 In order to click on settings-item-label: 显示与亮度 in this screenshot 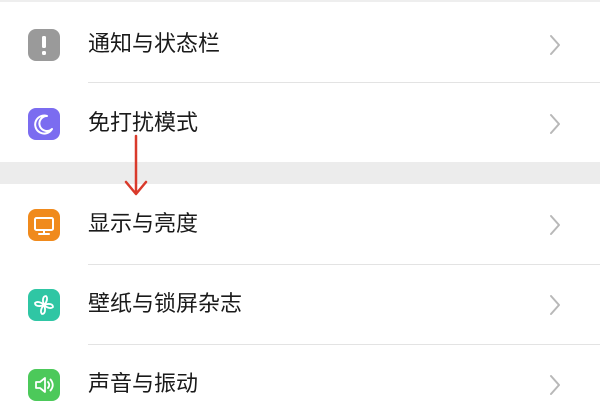, I will do `click(143, 224)`.